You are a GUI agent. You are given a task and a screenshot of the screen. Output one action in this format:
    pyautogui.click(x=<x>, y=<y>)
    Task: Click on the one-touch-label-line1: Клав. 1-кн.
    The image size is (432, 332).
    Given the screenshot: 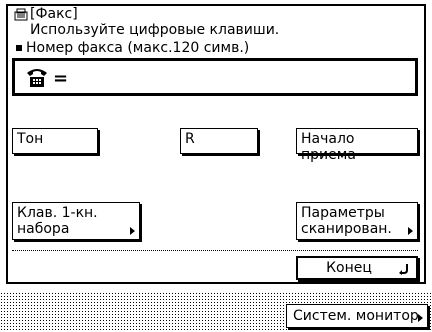 What is the action you would take?
    pyautogui.click(x=57, y=213)
    